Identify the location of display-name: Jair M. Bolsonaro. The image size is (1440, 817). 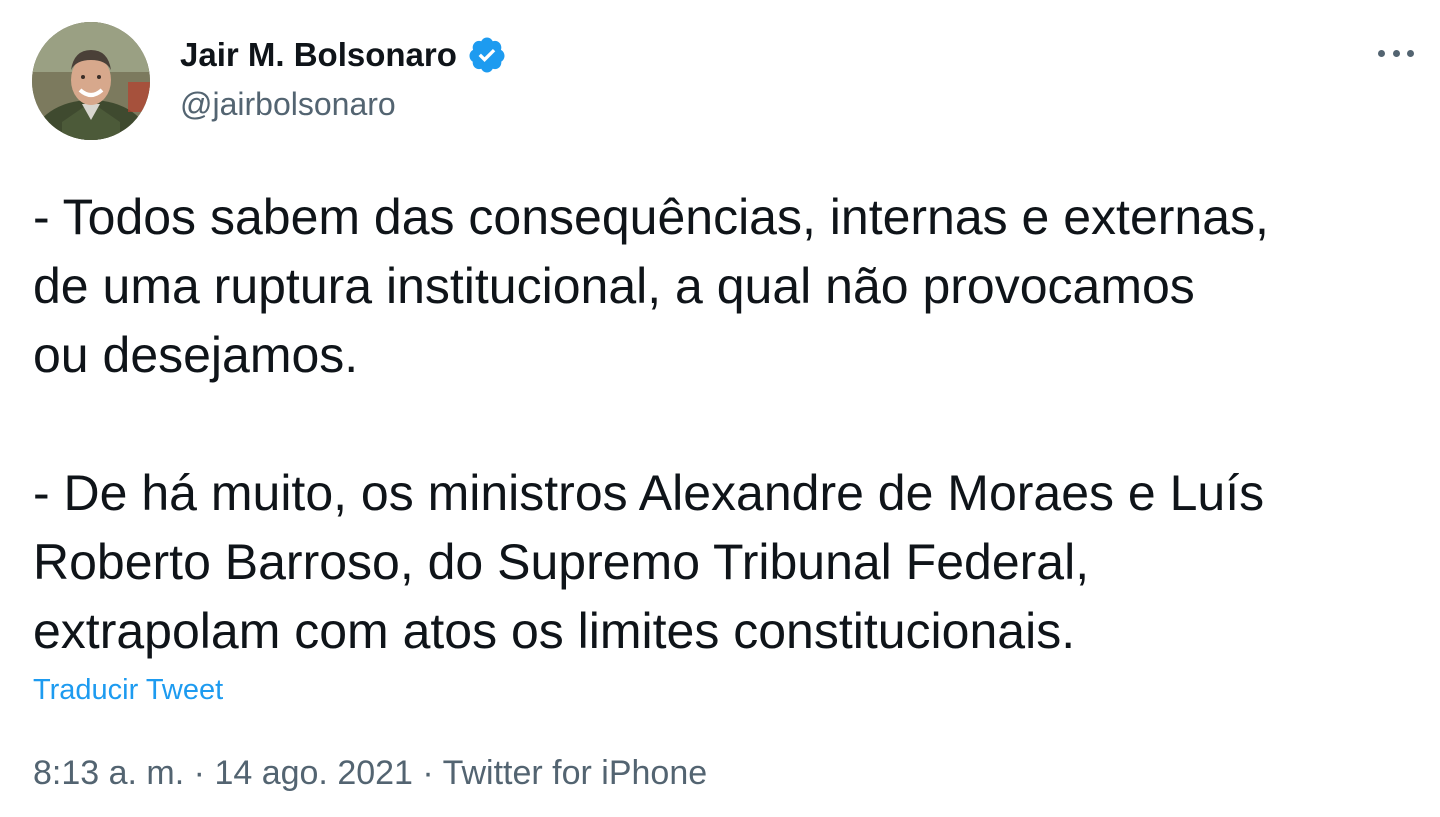
(318, 55).